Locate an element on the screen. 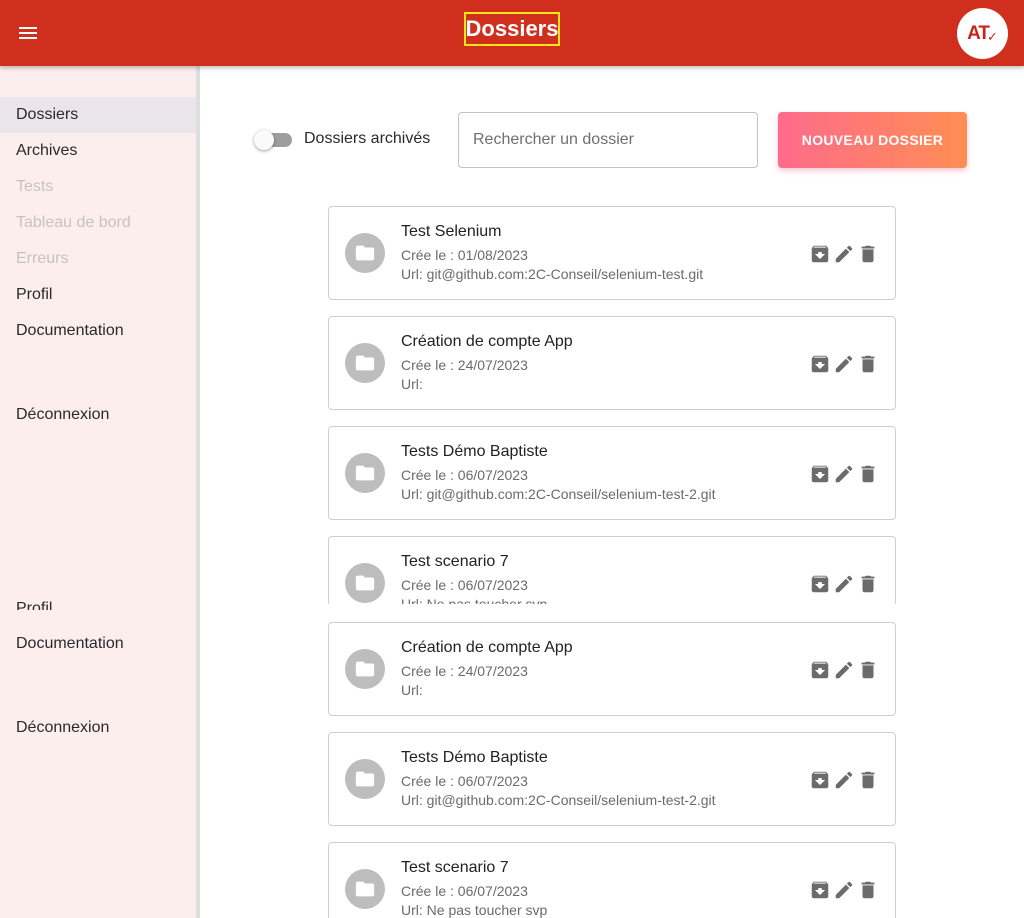 This screenshot has height=918, width=1024. page-title: Dossiers is located at coordinates (512, 29).